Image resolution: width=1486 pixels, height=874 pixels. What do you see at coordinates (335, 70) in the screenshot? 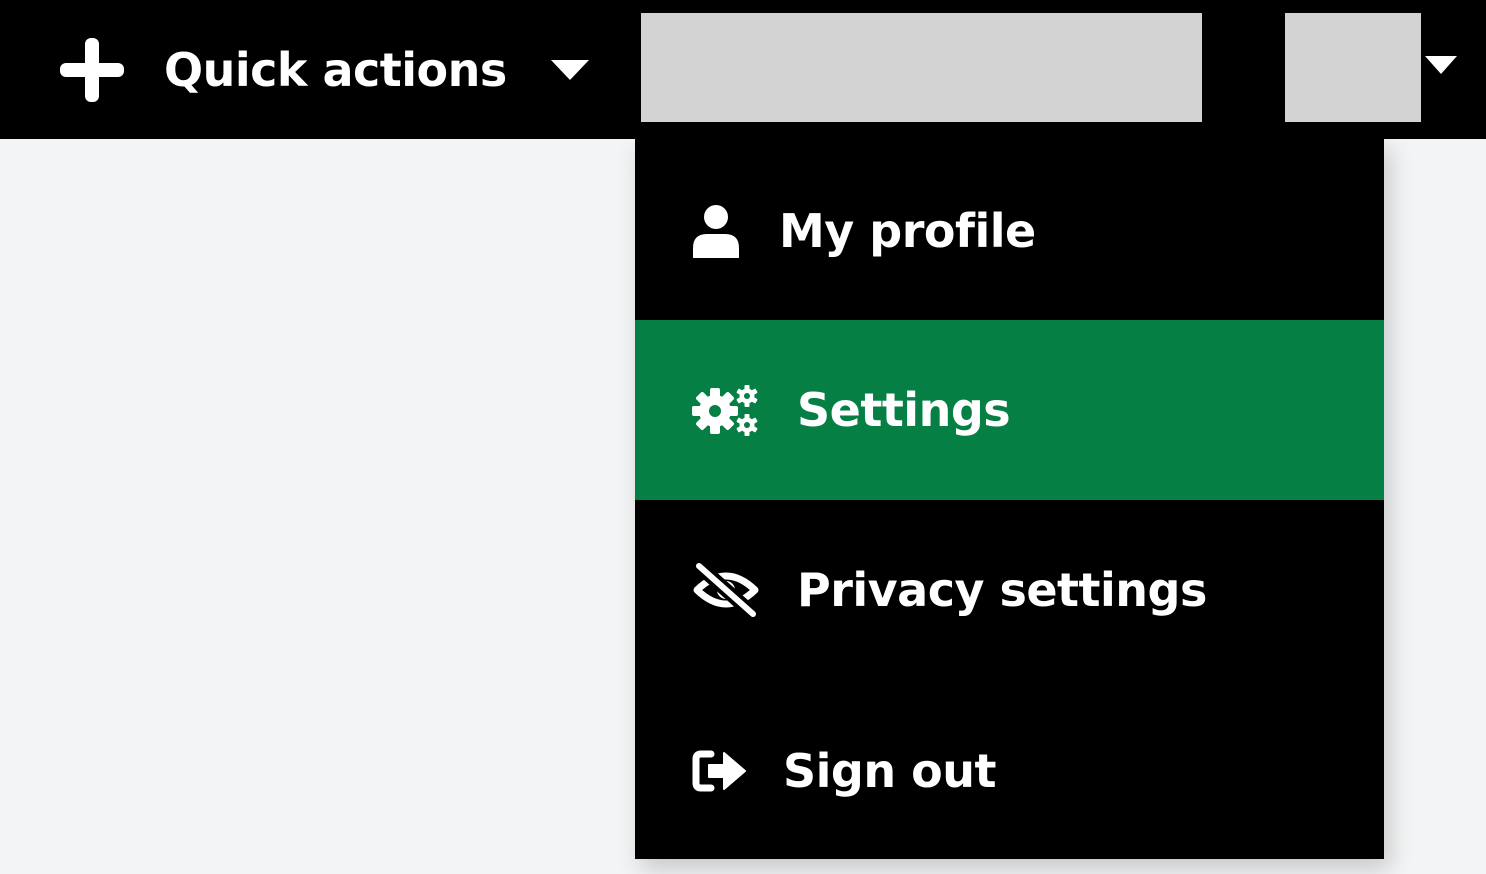
I see `quick-actions-label: Quick actions` at bounding box center [335, 70].